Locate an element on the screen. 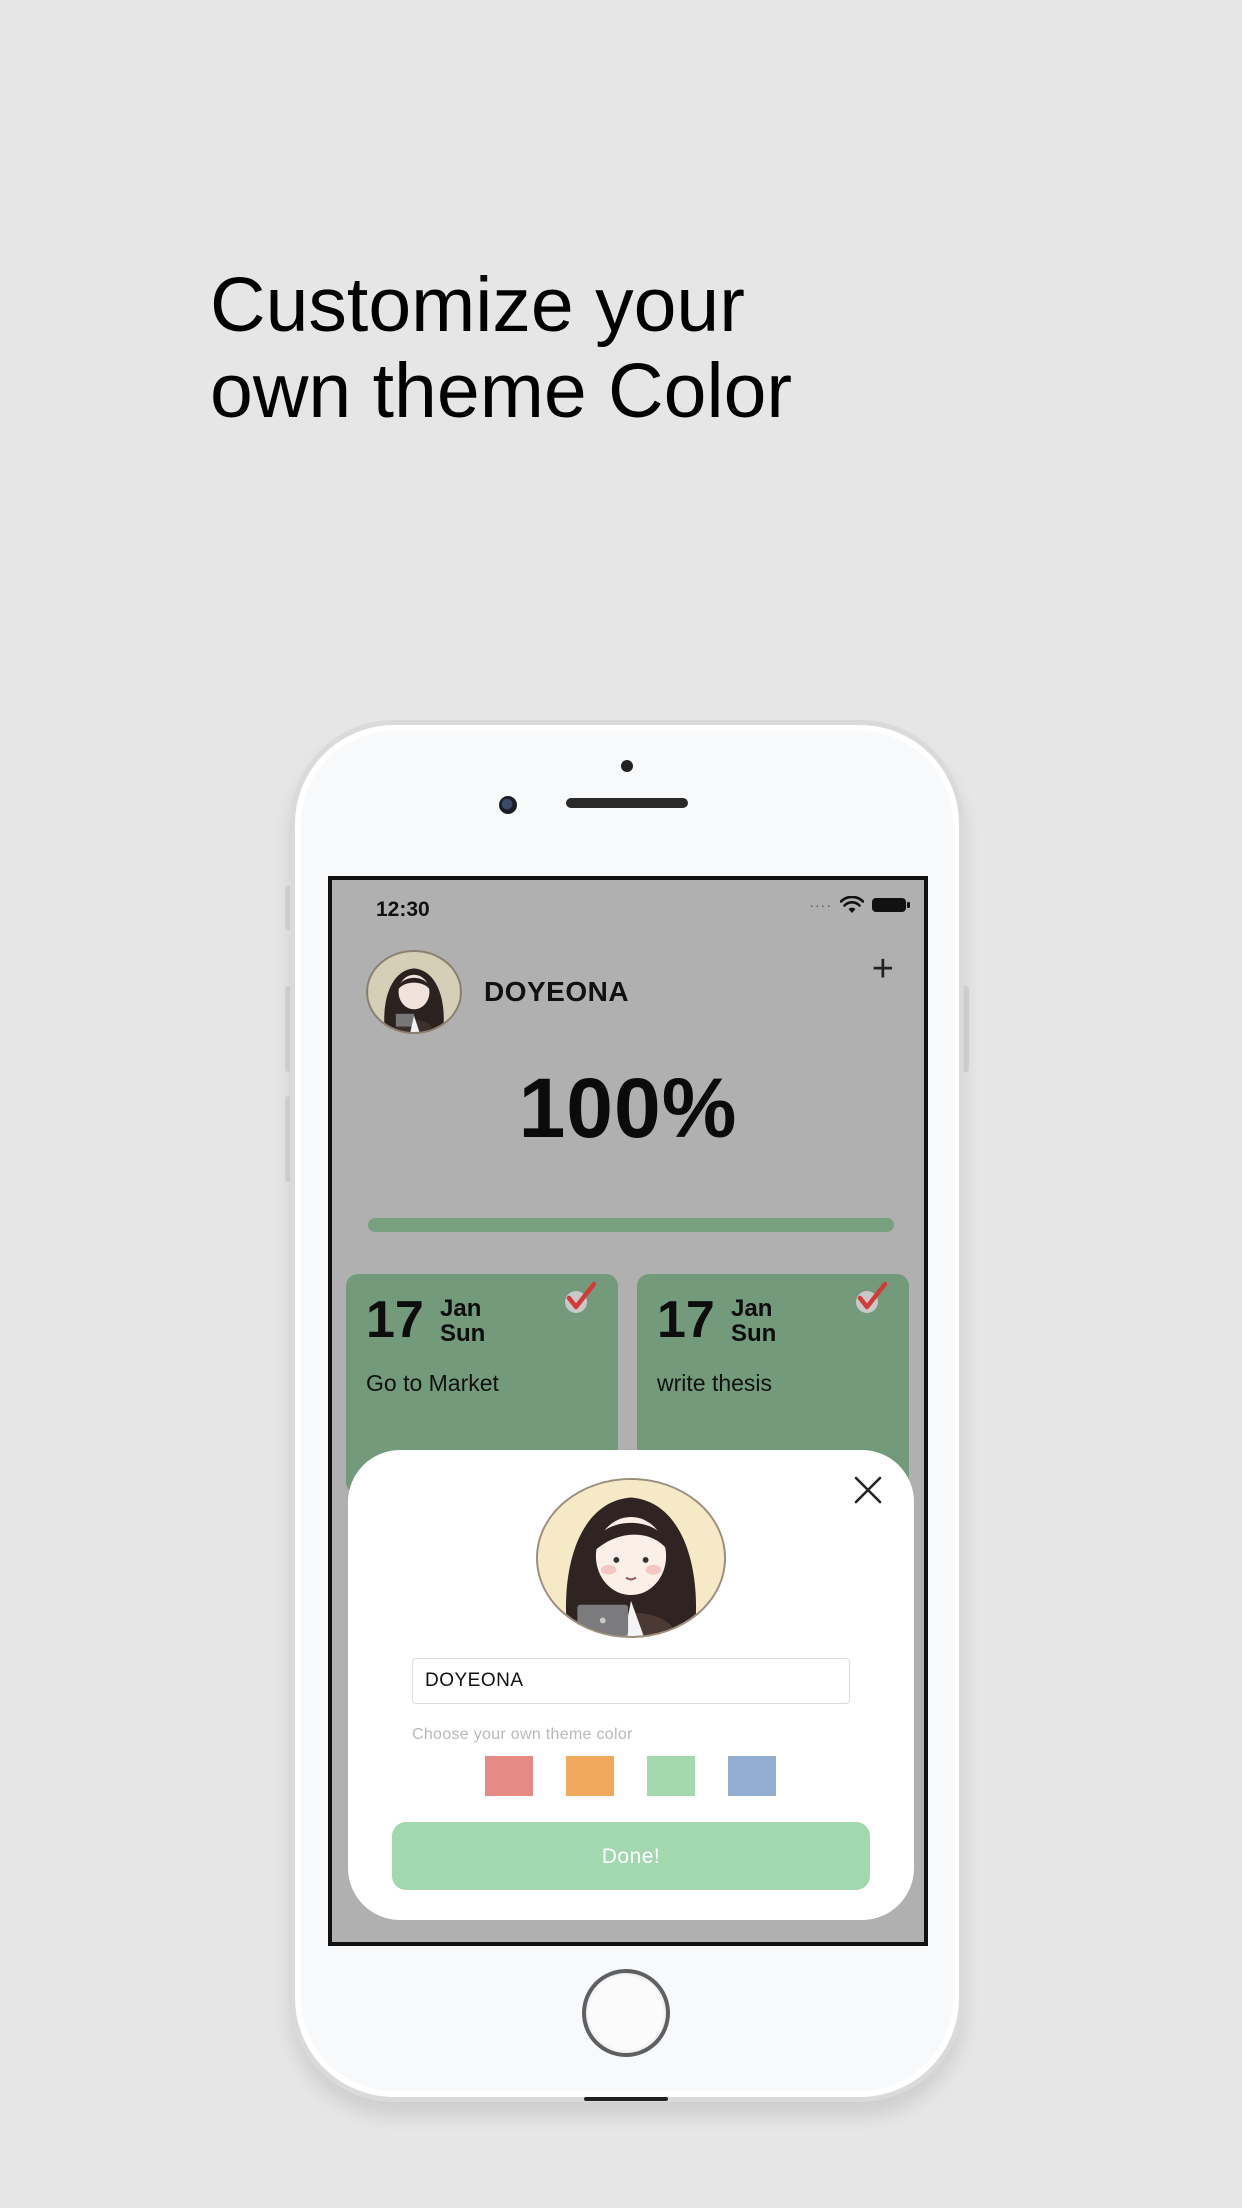 Image resolution: width=1242 pixels, height=2208 pixels. wifi-icon is located at coordinates (852, 904).